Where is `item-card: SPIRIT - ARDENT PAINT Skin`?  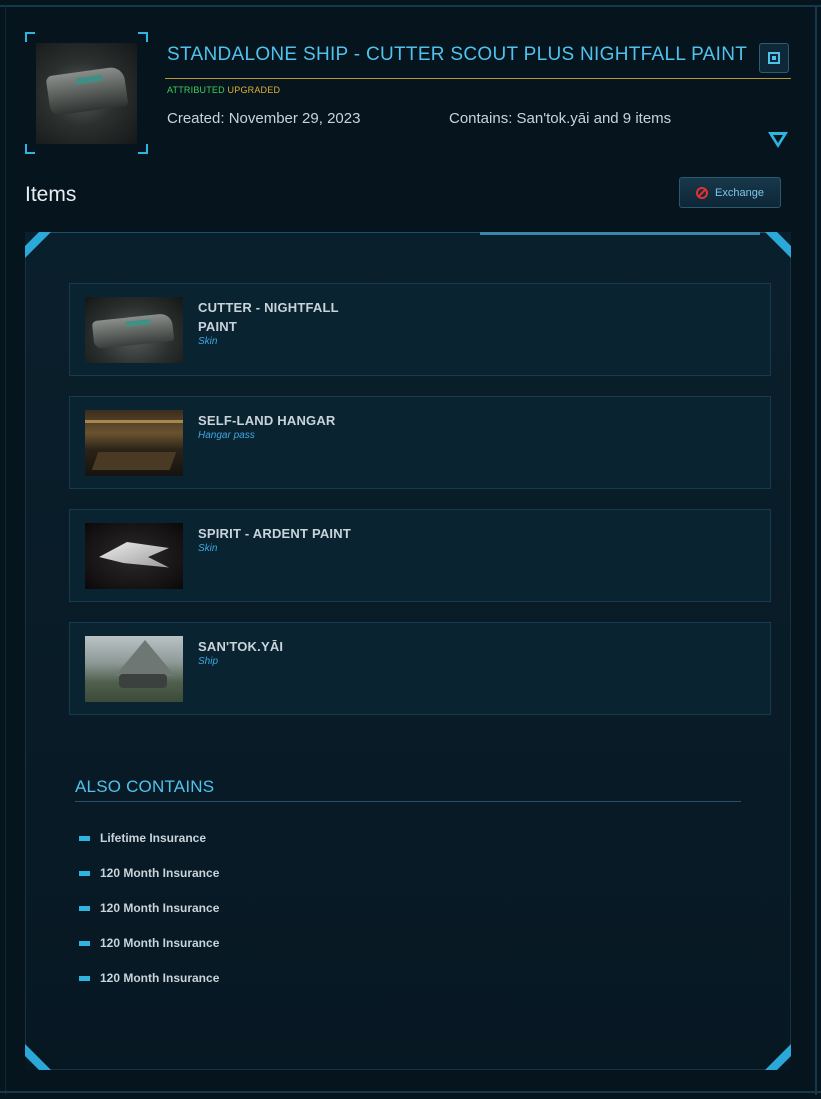 item-card: SPIRIT - ARDENT PAINT Skin is located at coordinates (420, 555).